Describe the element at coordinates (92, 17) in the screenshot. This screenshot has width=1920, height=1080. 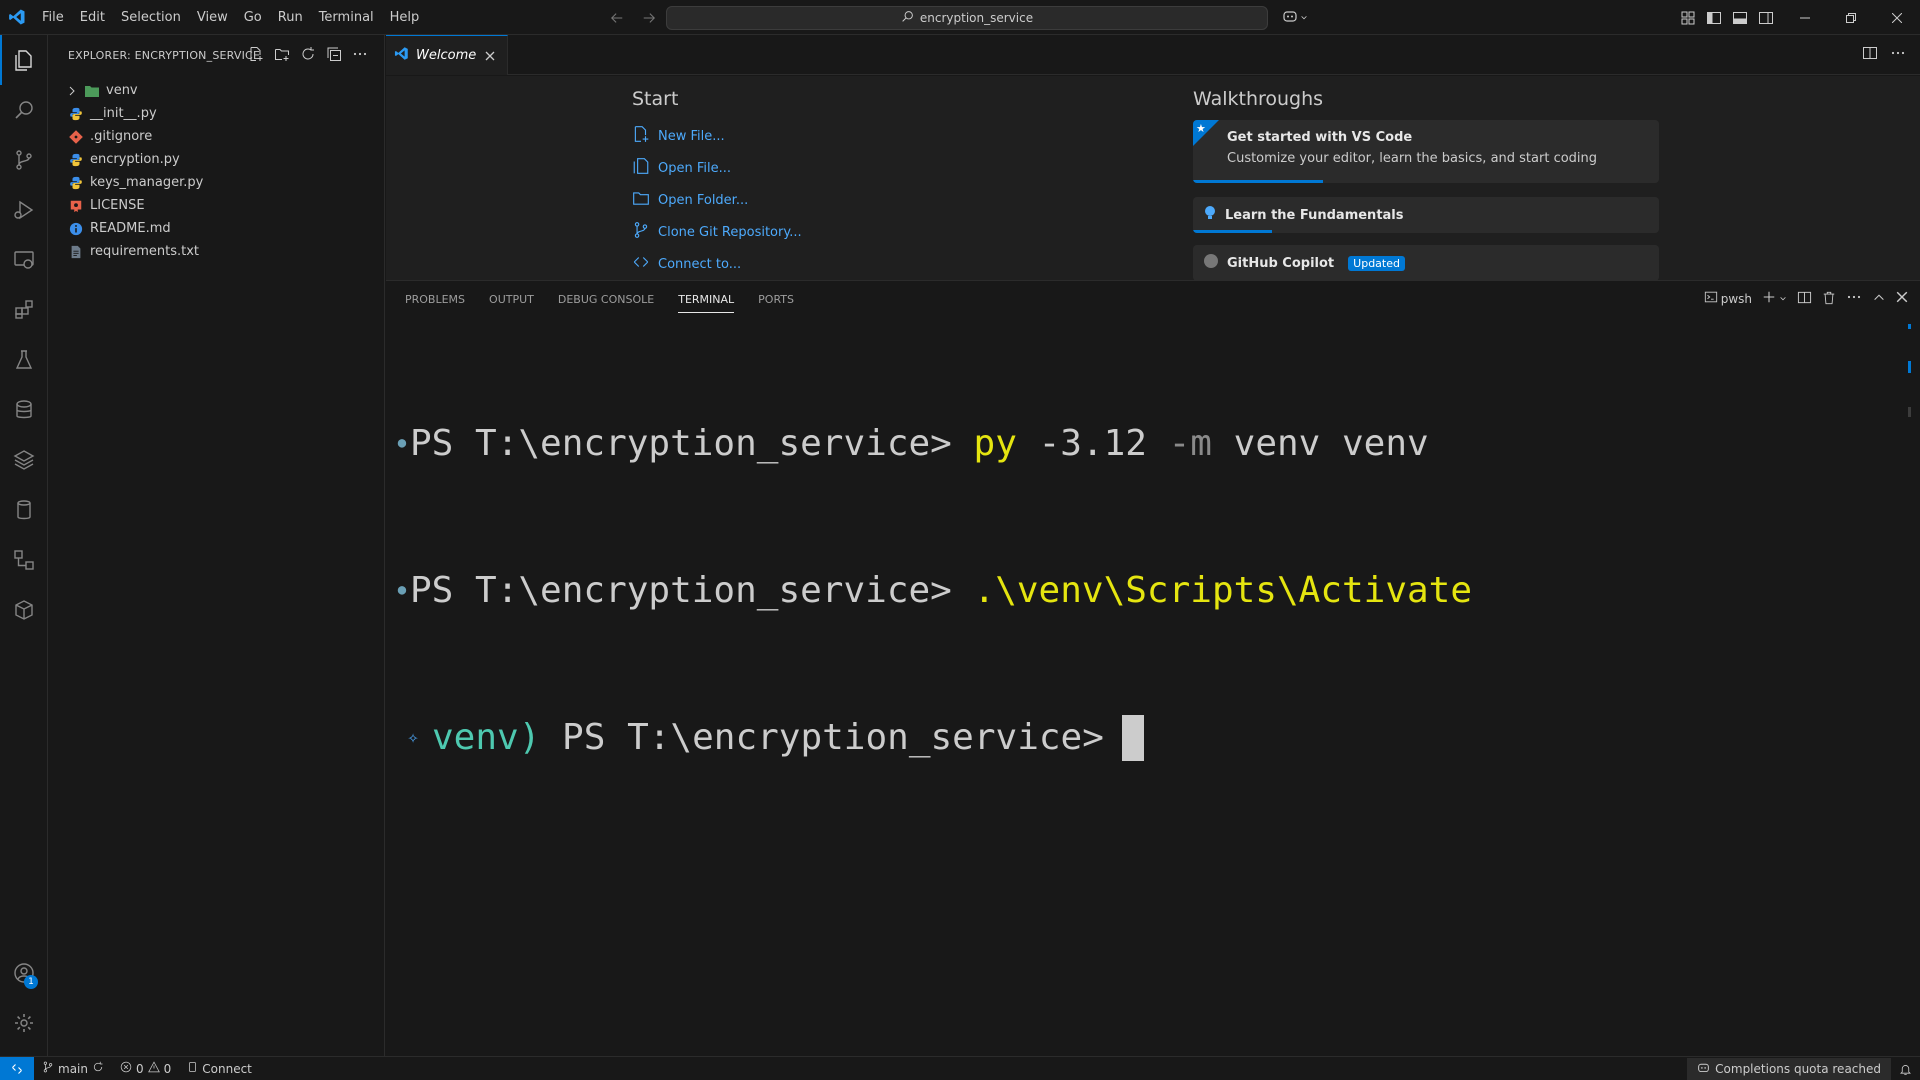
I see `menu-edit: Edit` at that location.